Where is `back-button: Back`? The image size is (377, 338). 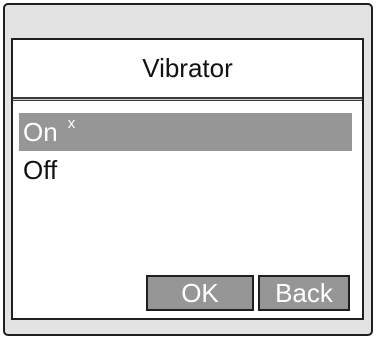
back-button: Back is located at coordinates (304, 293).